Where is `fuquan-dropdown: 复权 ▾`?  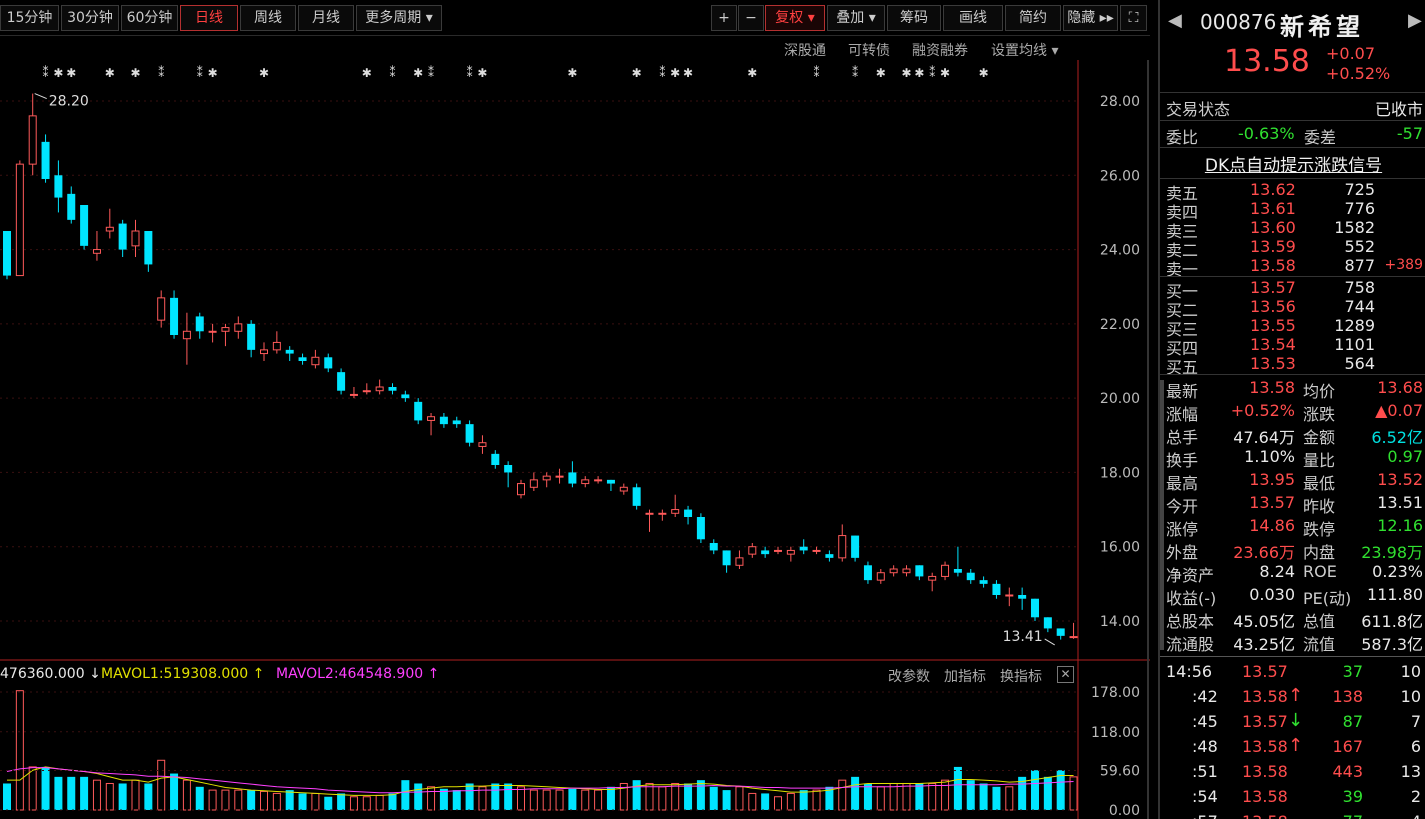
fuquan-dropdown: 复权 ▾ is located at coordinates (795, 18).